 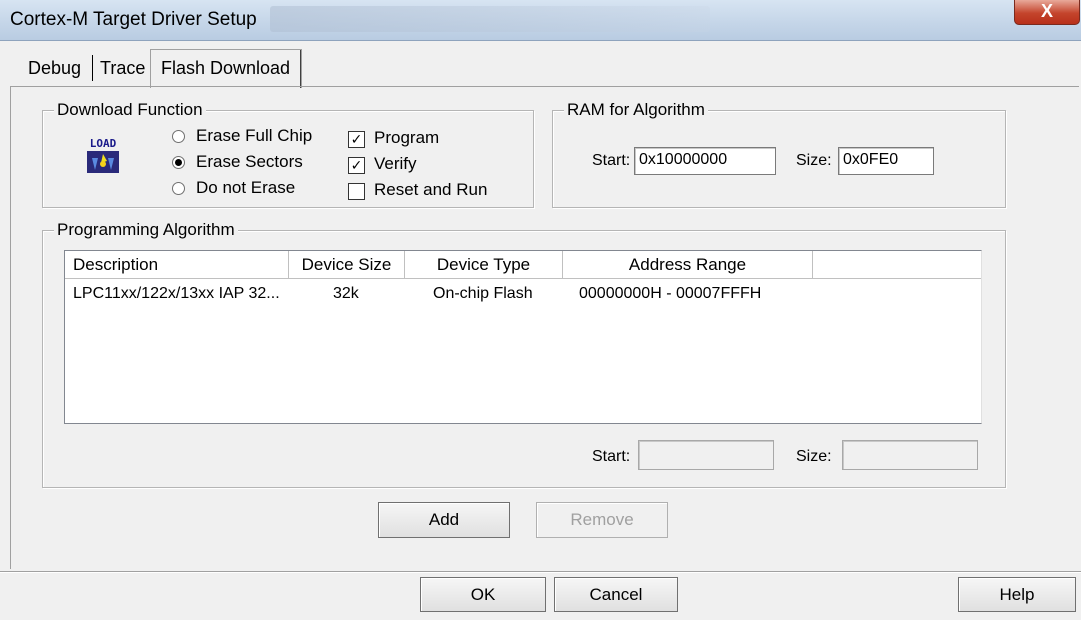 I want to click on program-checkbox: ✓, so click(x=356, y=139).